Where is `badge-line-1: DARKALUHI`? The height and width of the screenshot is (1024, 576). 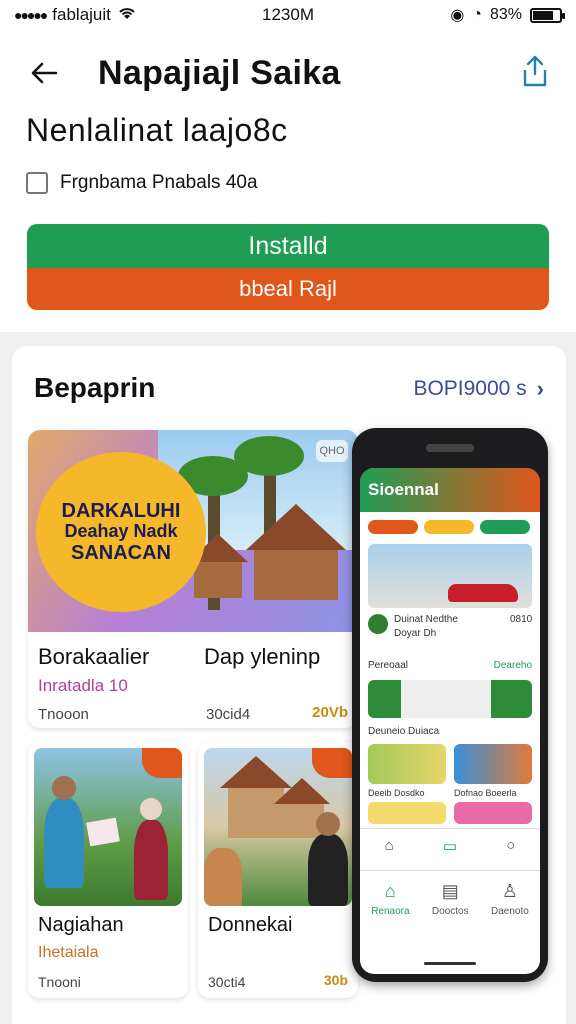
badge-line-1: DARKALUHI is located at coordinates (121, 511).